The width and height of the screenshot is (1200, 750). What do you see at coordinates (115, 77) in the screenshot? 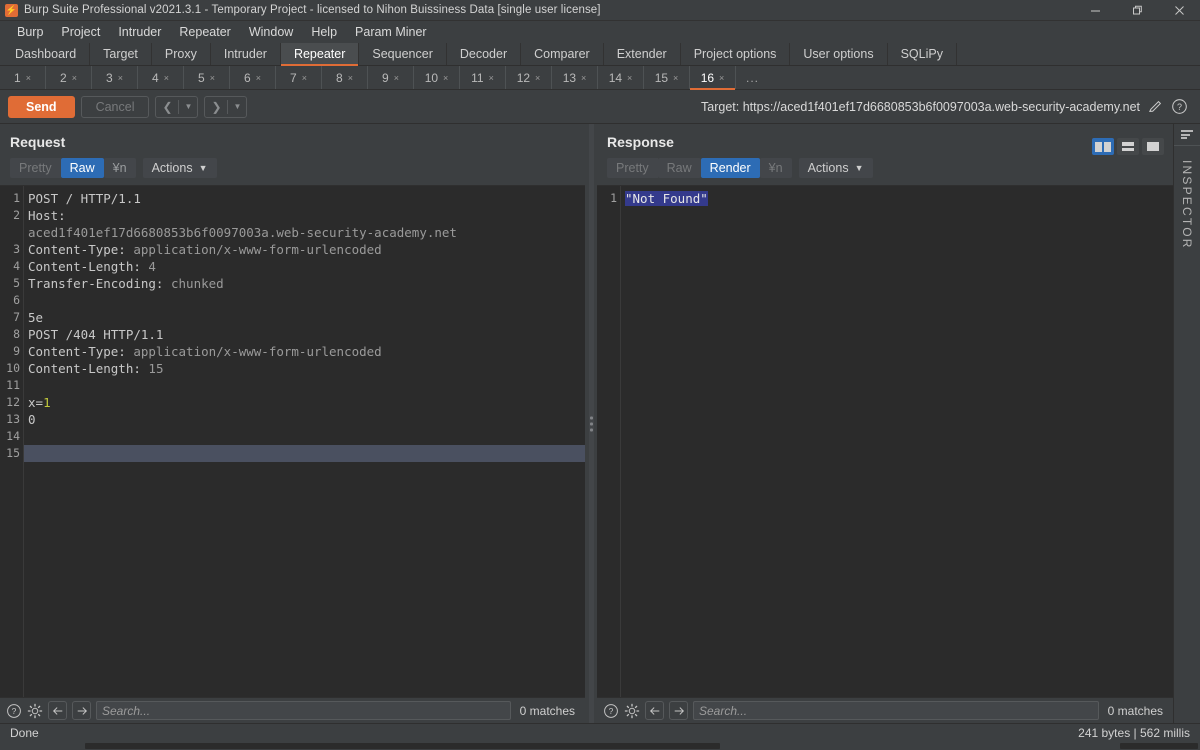
I see `repeater-tab-3: 3 ×` at bounding box center [115, 77].